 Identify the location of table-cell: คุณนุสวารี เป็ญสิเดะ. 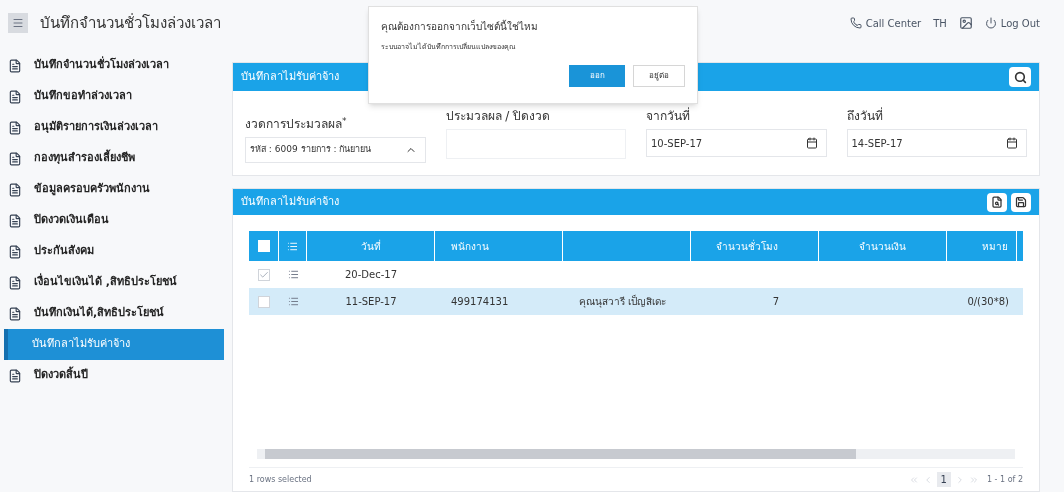
(623, 301).